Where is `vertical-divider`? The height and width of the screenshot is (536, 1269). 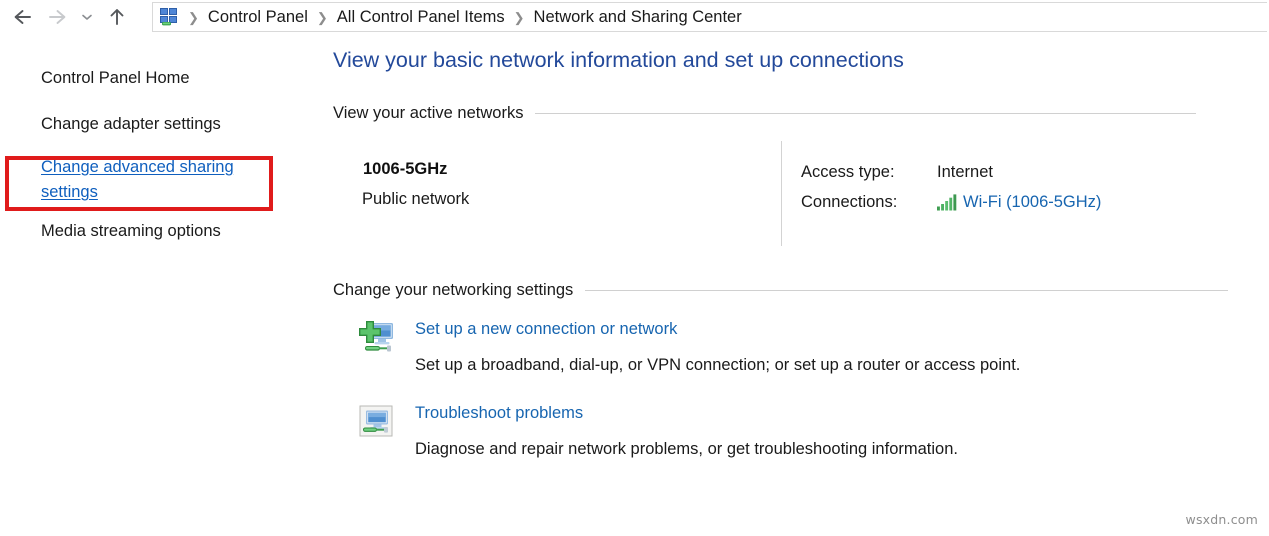
vertical-divider is located at coordinates (781, 193).